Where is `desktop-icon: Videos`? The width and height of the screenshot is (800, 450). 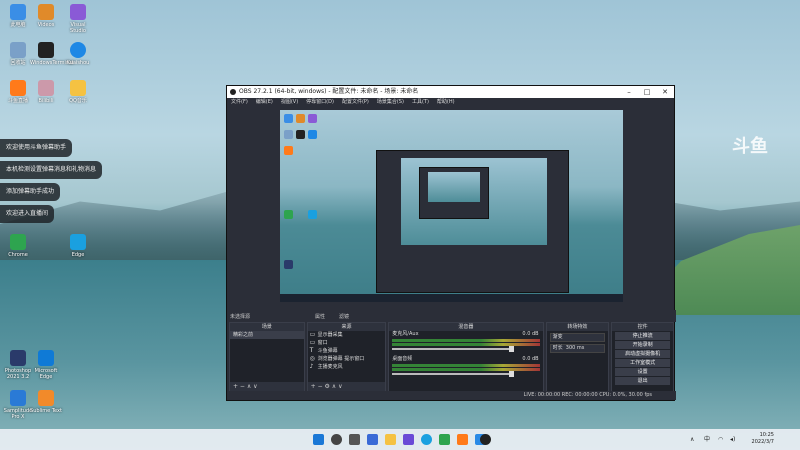
desktop-icon: Videos is located at coordinates (46, 16).